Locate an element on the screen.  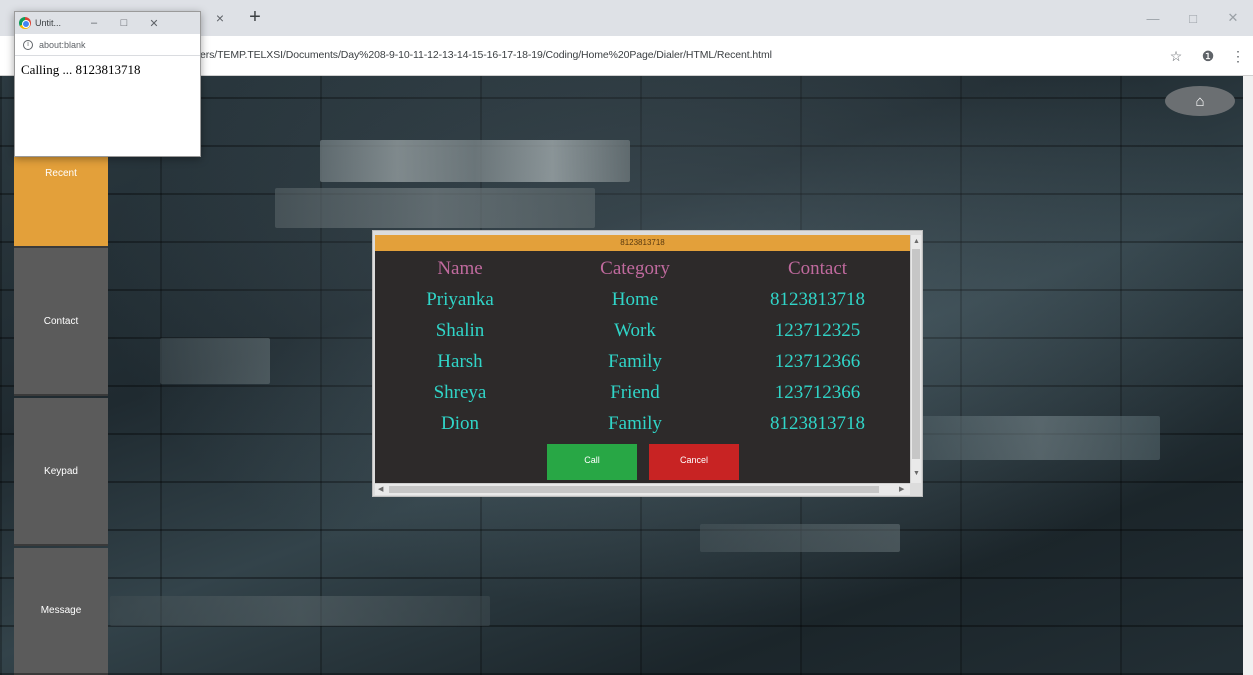
home-button: ⌂ is located at coordinates (1200, 101).